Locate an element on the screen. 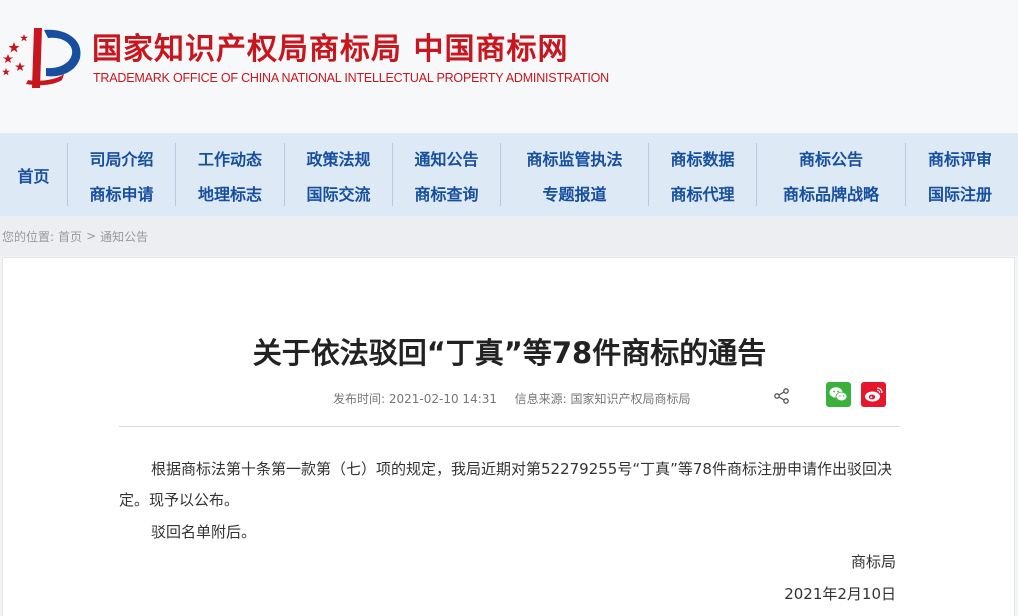 This screenshot has width=1018, height=616. nav-item-trademark-agency: 商标代理 is located at coordinates (702, 193).